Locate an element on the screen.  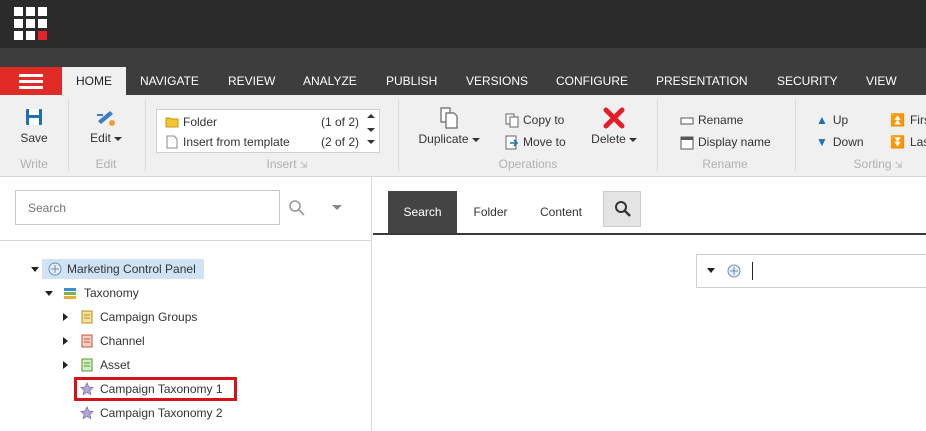
save-icon is located at coordinates (34, 117).